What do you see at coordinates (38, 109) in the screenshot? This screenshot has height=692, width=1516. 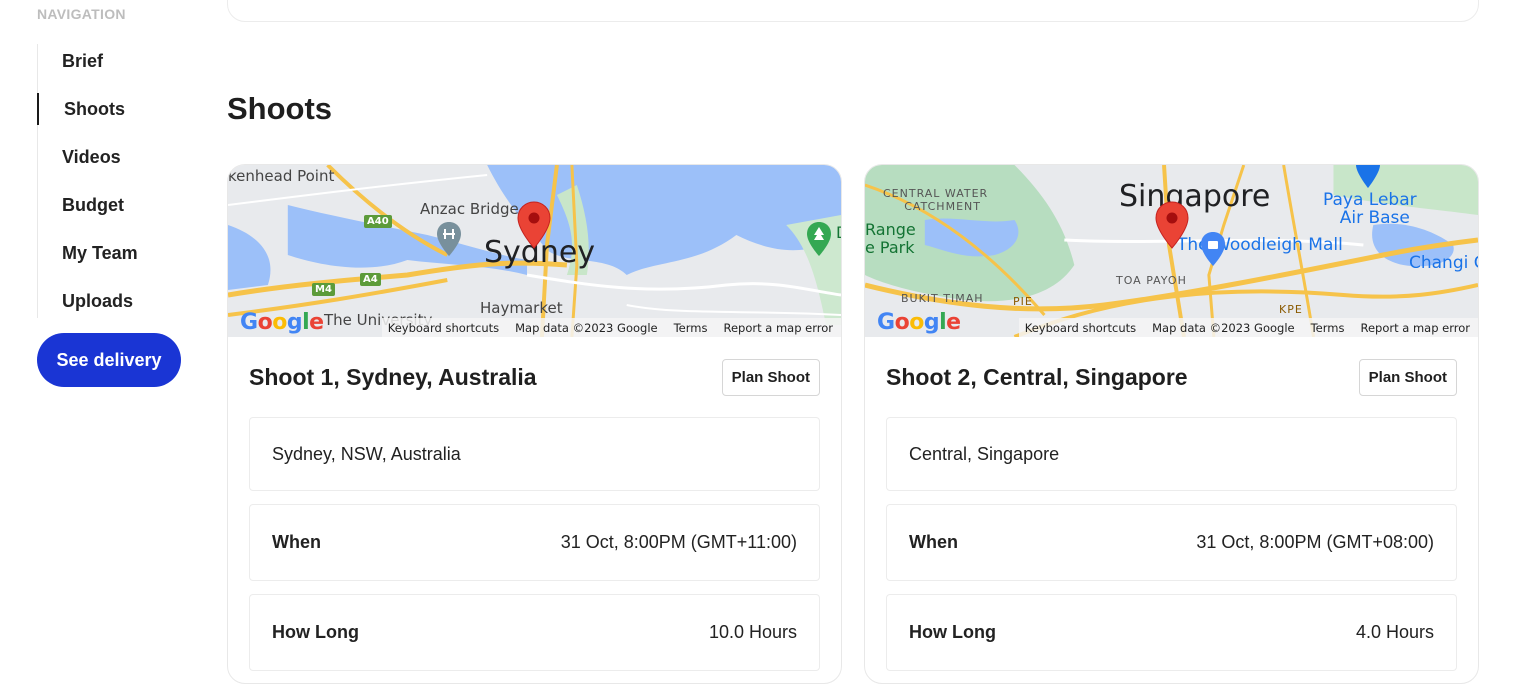 I see `active-indicator` at bounding box center [38, 109].